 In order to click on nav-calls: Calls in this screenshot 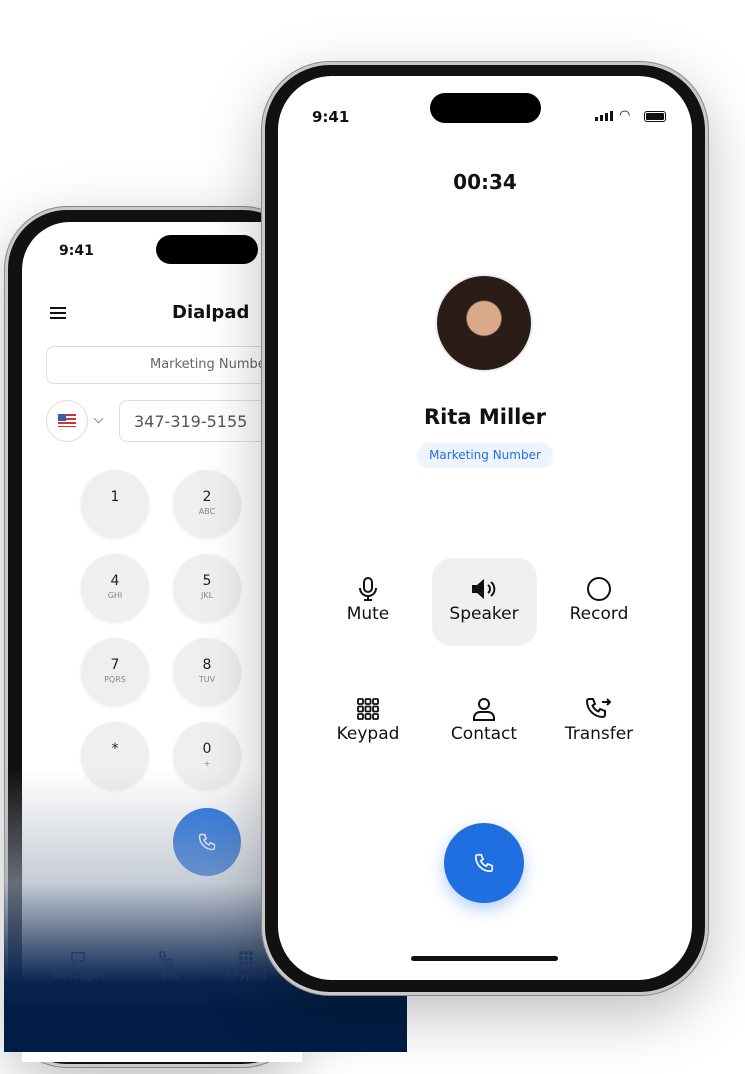, I will do `click(166, 966)`.